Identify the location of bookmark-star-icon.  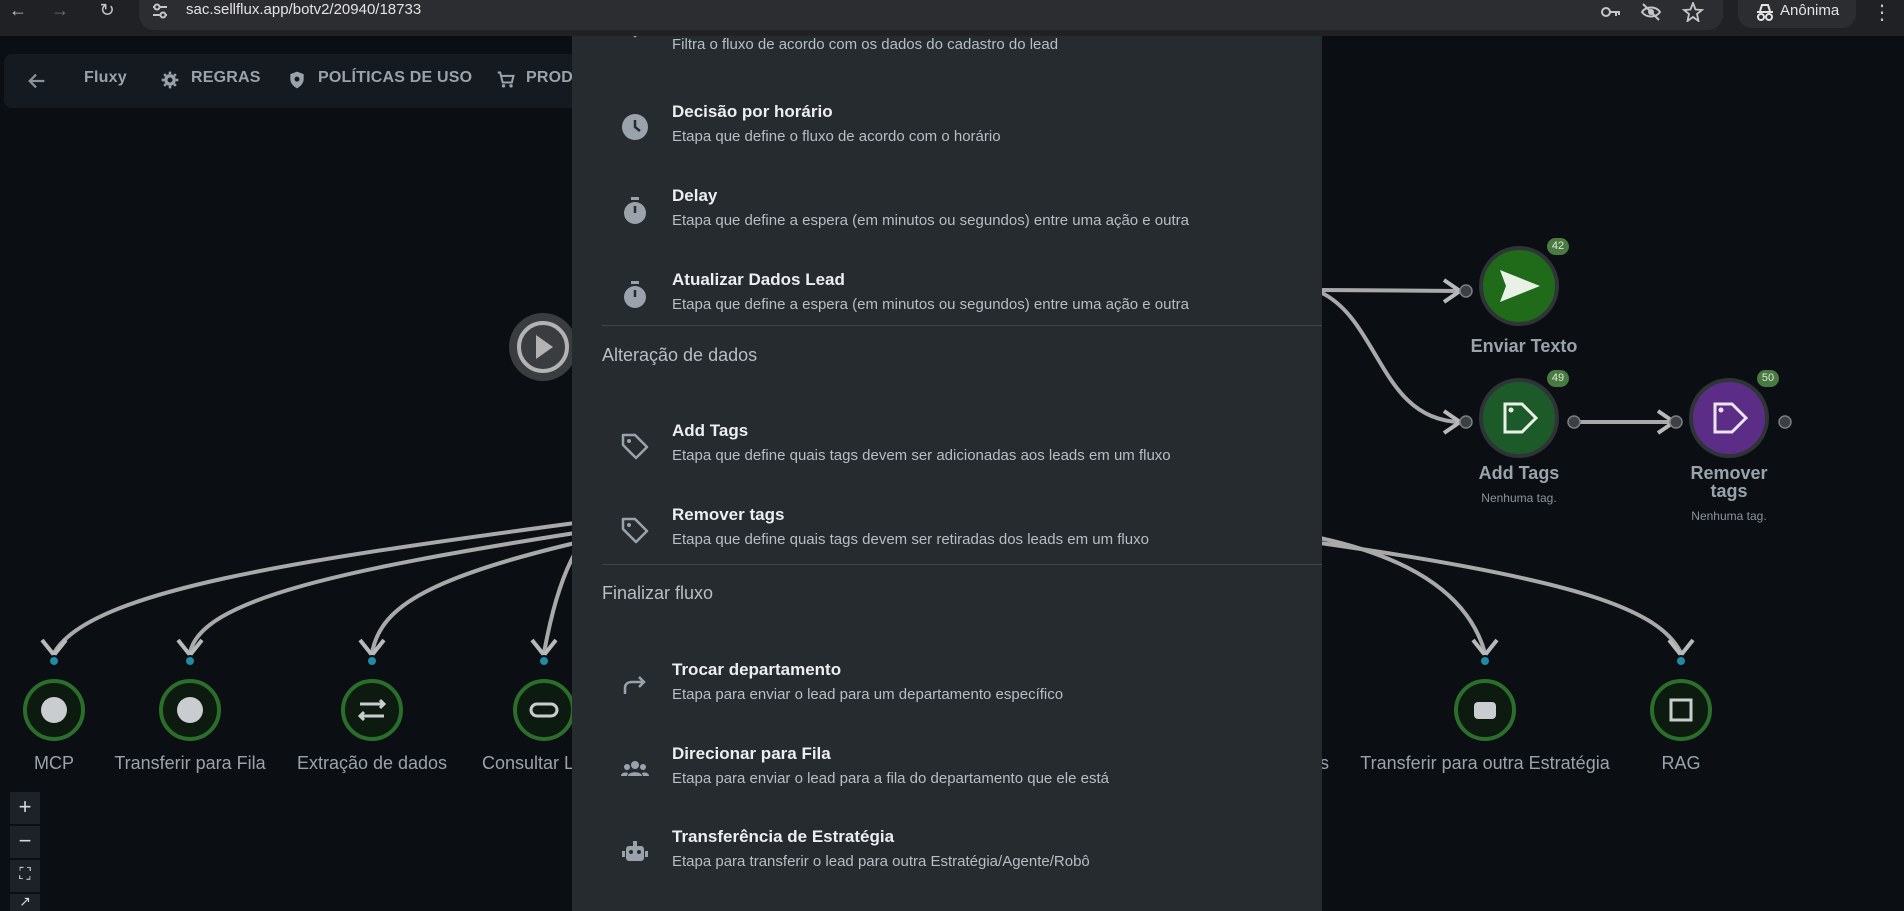
(1693, 12).